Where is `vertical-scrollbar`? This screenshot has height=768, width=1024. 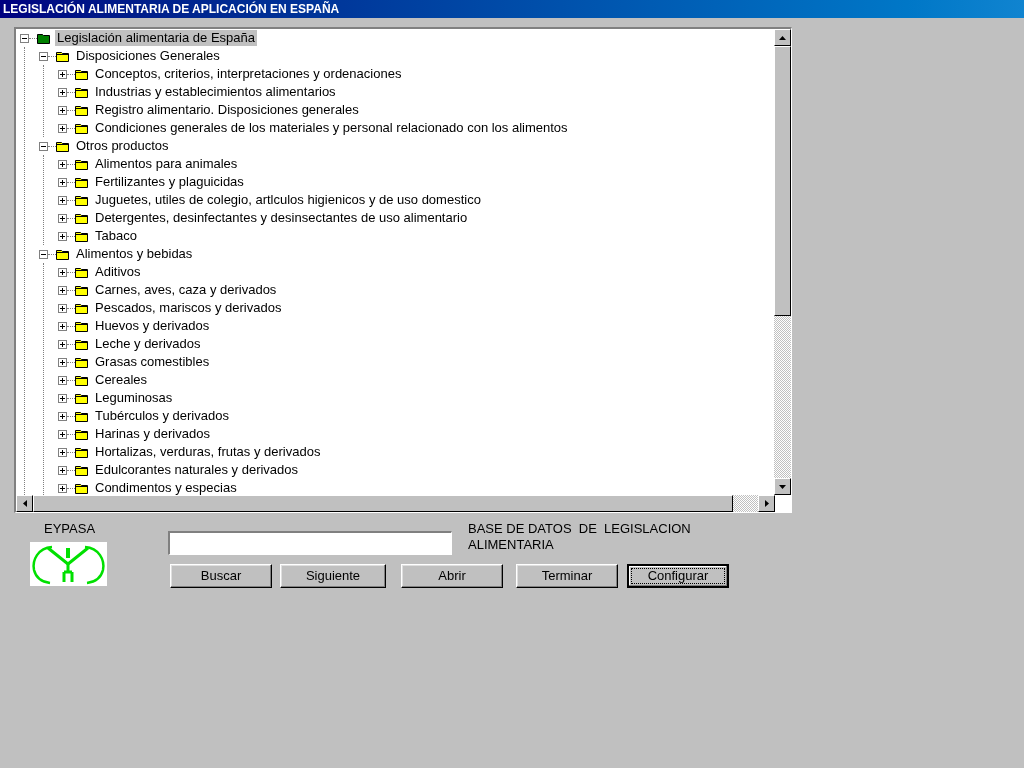
vertical-scrollbar is located at coordinates (782, 262).